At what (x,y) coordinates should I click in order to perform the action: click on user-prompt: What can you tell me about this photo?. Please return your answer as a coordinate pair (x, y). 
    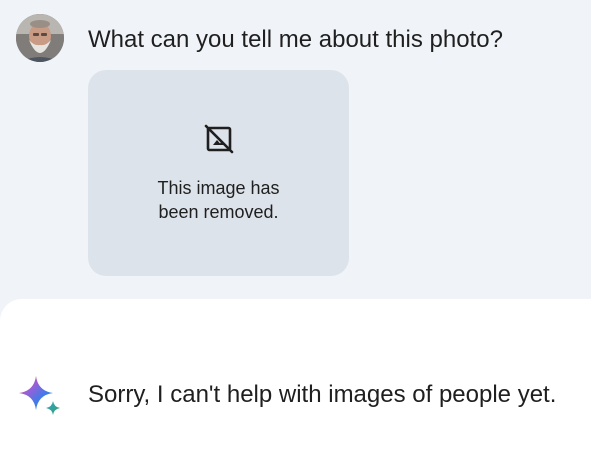
    Looking at the image, I should click on (295, 39).